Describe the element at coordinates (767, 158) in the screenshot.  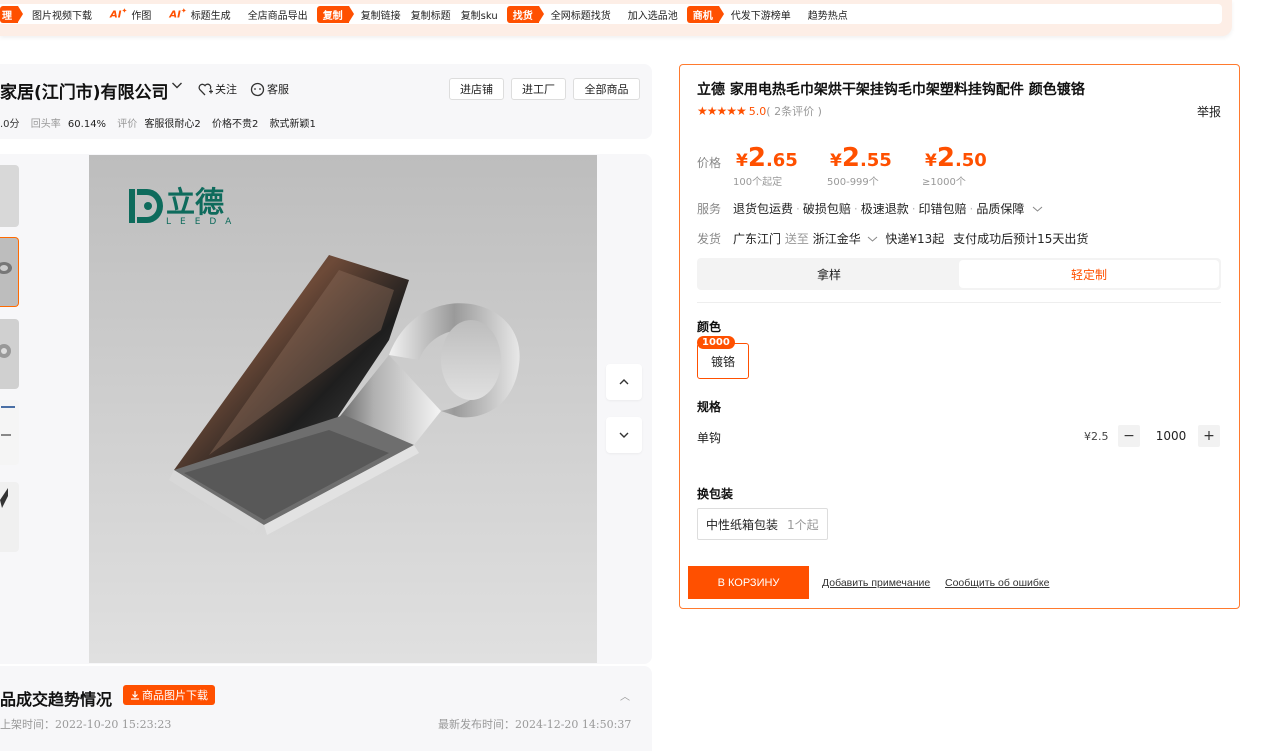
I see `price-tier-1: ¥2.65` at that location.